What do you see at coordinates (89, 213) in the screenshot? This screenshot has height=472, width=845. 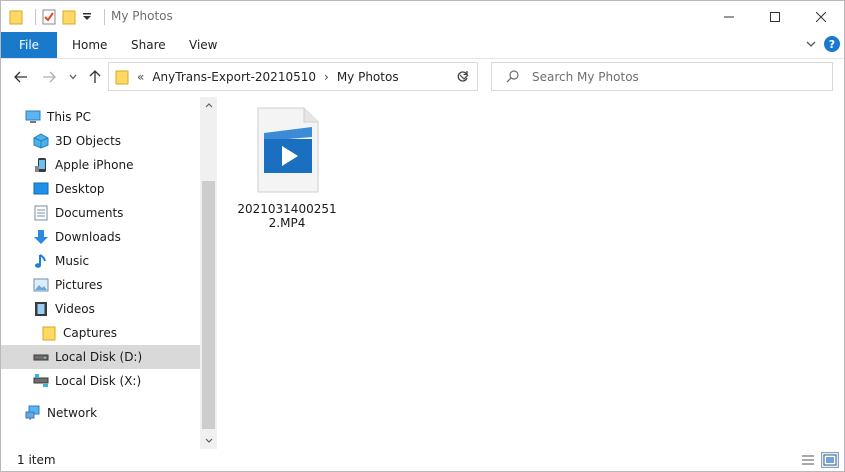 I see `nav-item-label: Documents` at bounding box center [89, 213].